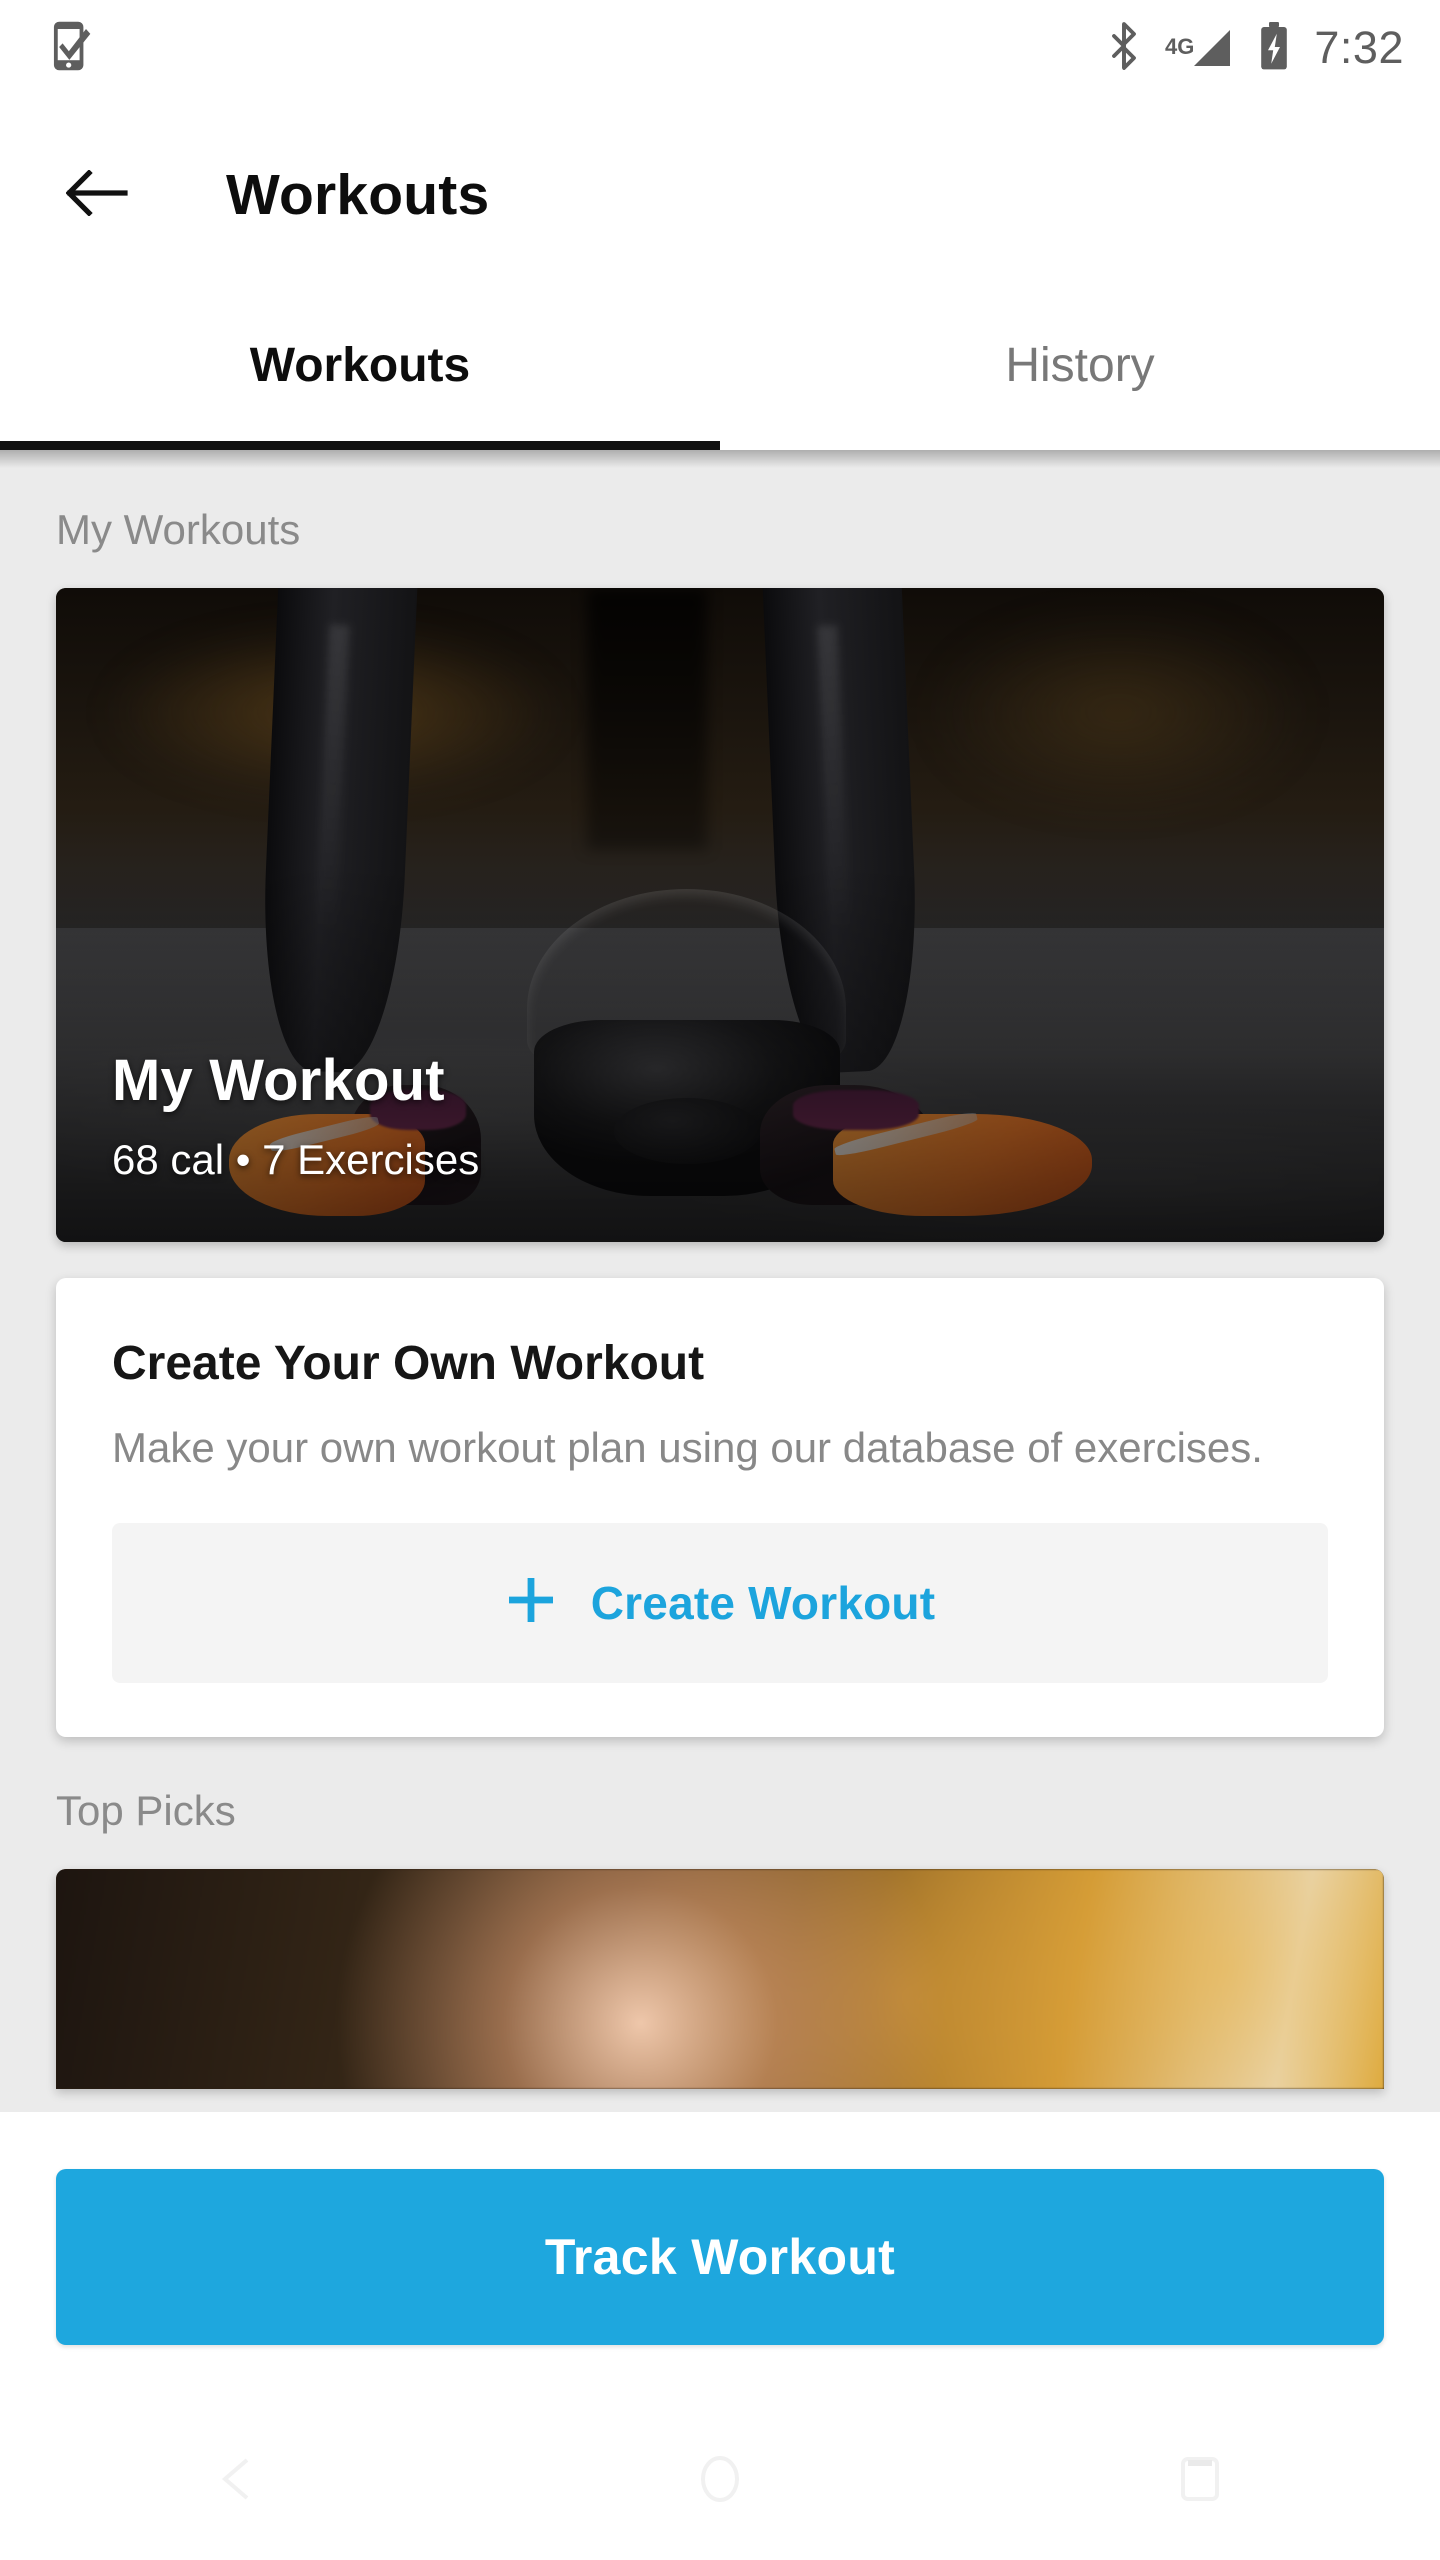 The image size is (1440, 2560). I want to click on page-title: Workouts, so click(358, 195).